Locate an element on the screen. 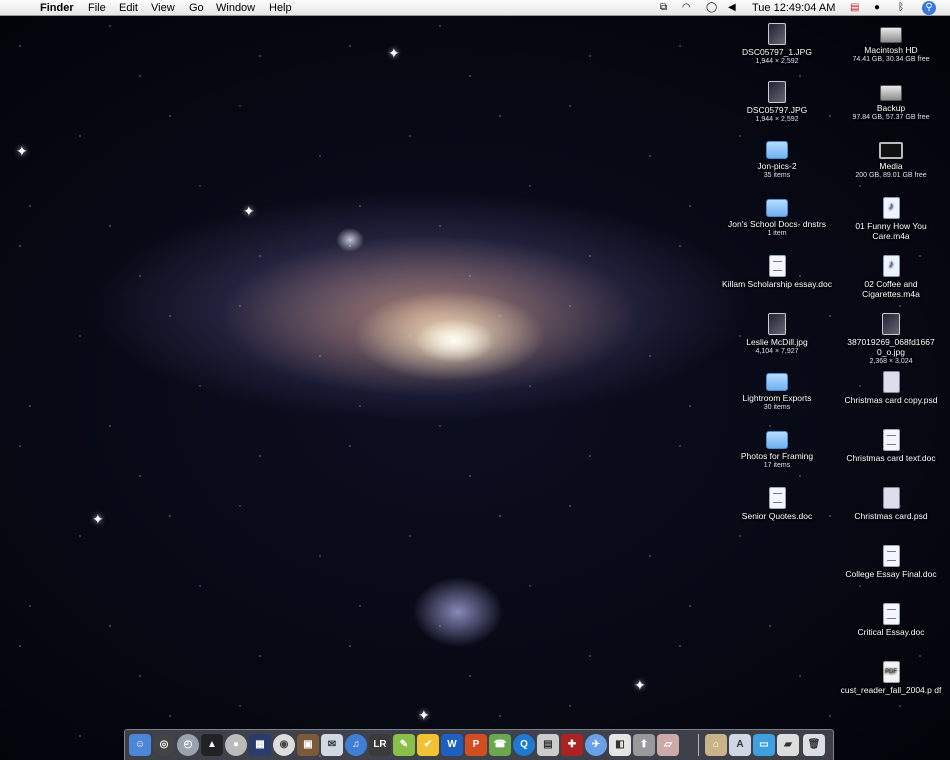 The width and height of the screenshot is (950, 760). desktop-icon: Macintosh HD 74.41 GB, 30.34 GB free is located at coordinates (891, 43).